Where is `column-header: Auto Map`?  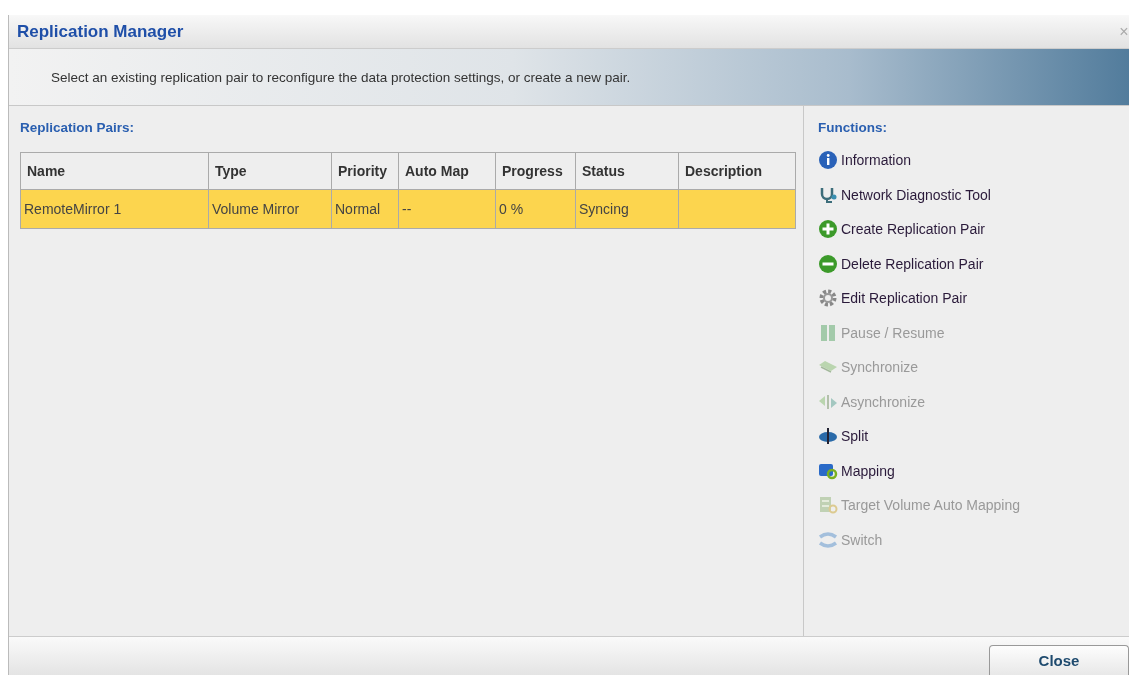 column-header: Auto Map is located at coordinates (447, 171).